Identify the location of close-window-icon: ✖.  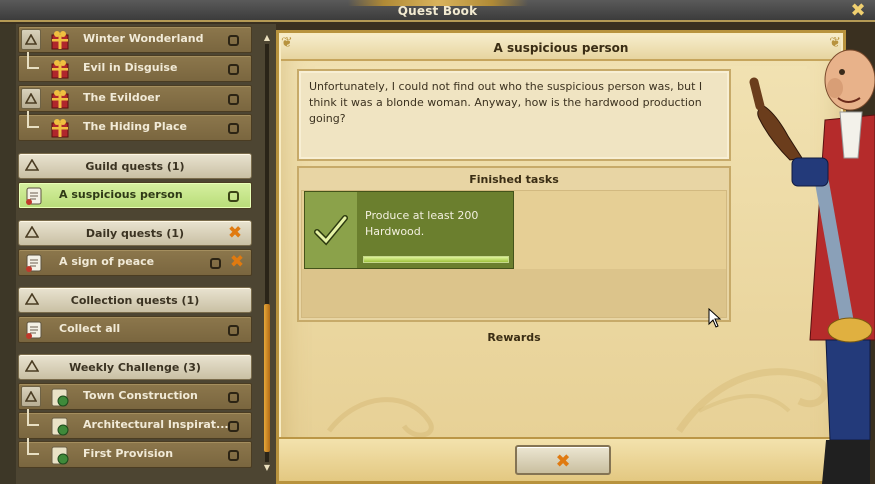
(858, 11).